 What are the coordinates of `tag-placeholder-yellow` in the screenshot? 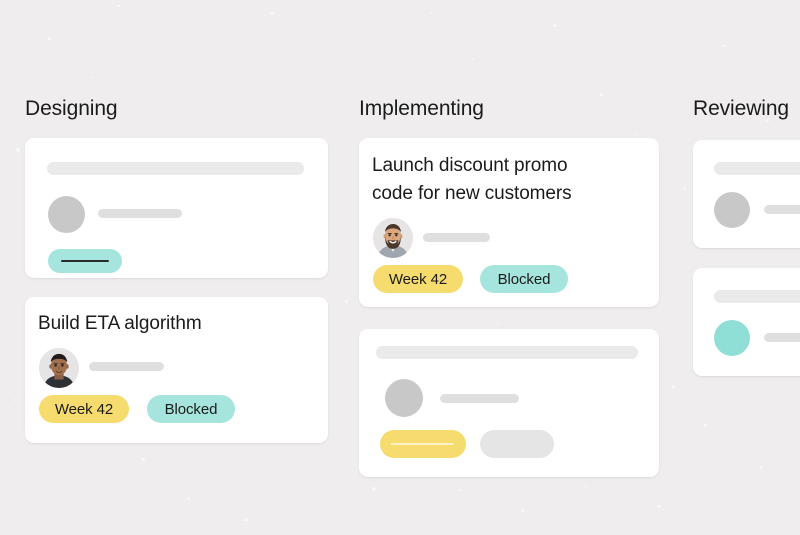 It's located at (423, 444).